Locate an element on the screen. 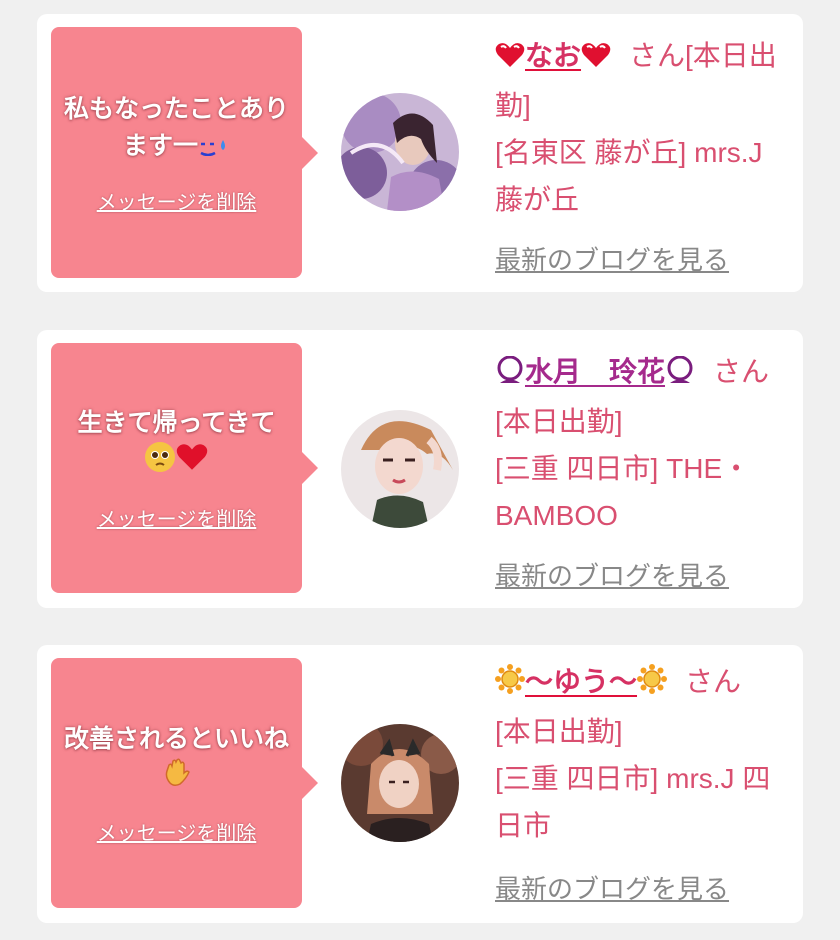 Image resolution: width=840 pixels, height=940 pixels. cast-info: 〜ゆう〜 さん [本日出勤] [三重 四日市] mrs.J 四日市 is located at coordinates (640, 753).